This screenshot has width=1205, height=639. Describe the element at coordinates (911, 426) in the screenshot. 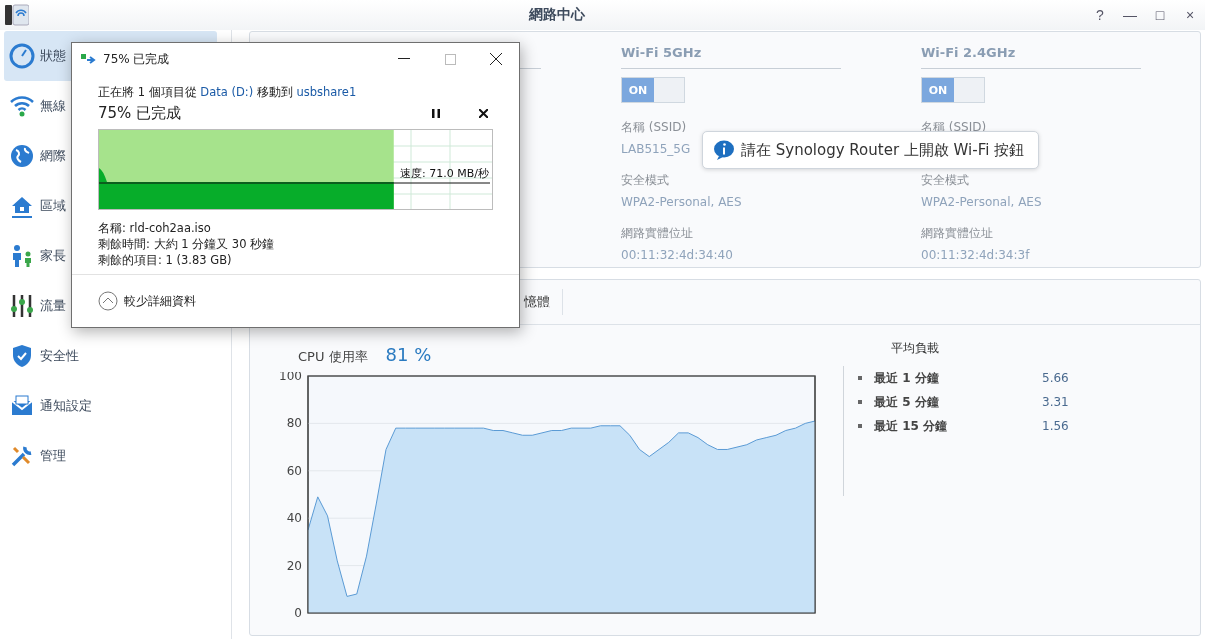

I see `load-label: 最近 15 分鐘` at that location.